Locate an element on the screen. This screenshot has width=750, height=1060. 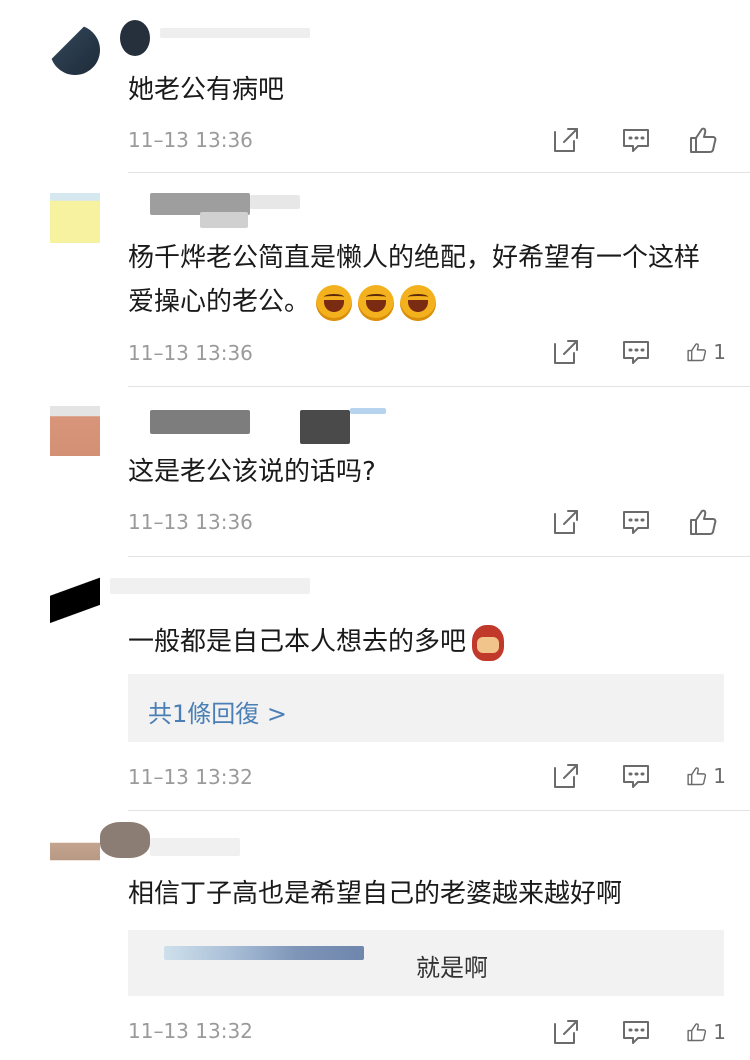
share-button is located at coordinates (566, 1032).